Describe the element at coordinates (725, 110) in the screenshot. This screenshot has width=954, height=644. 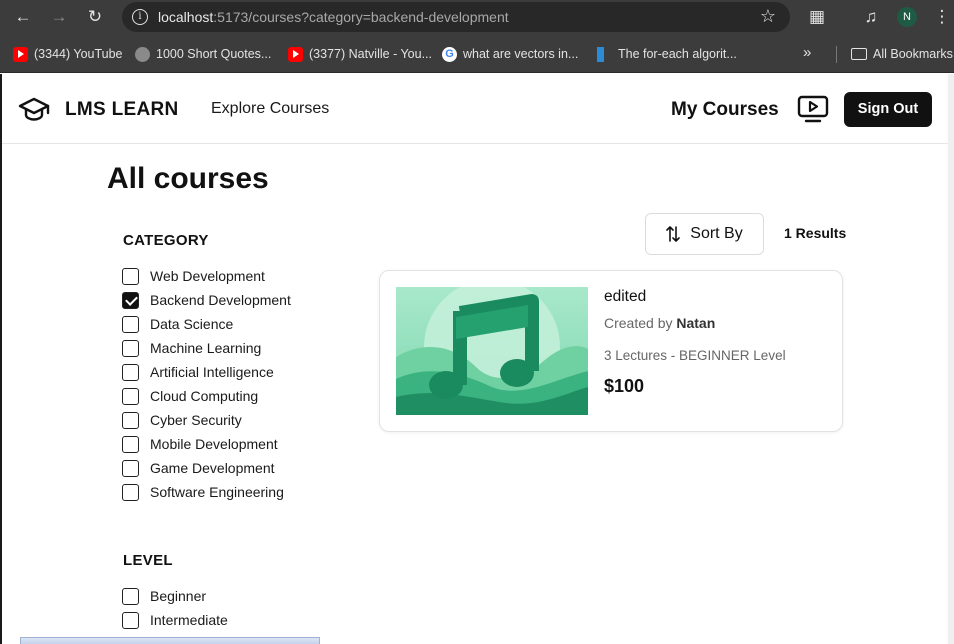
I see `my-courses-link: My Courses` at that location.